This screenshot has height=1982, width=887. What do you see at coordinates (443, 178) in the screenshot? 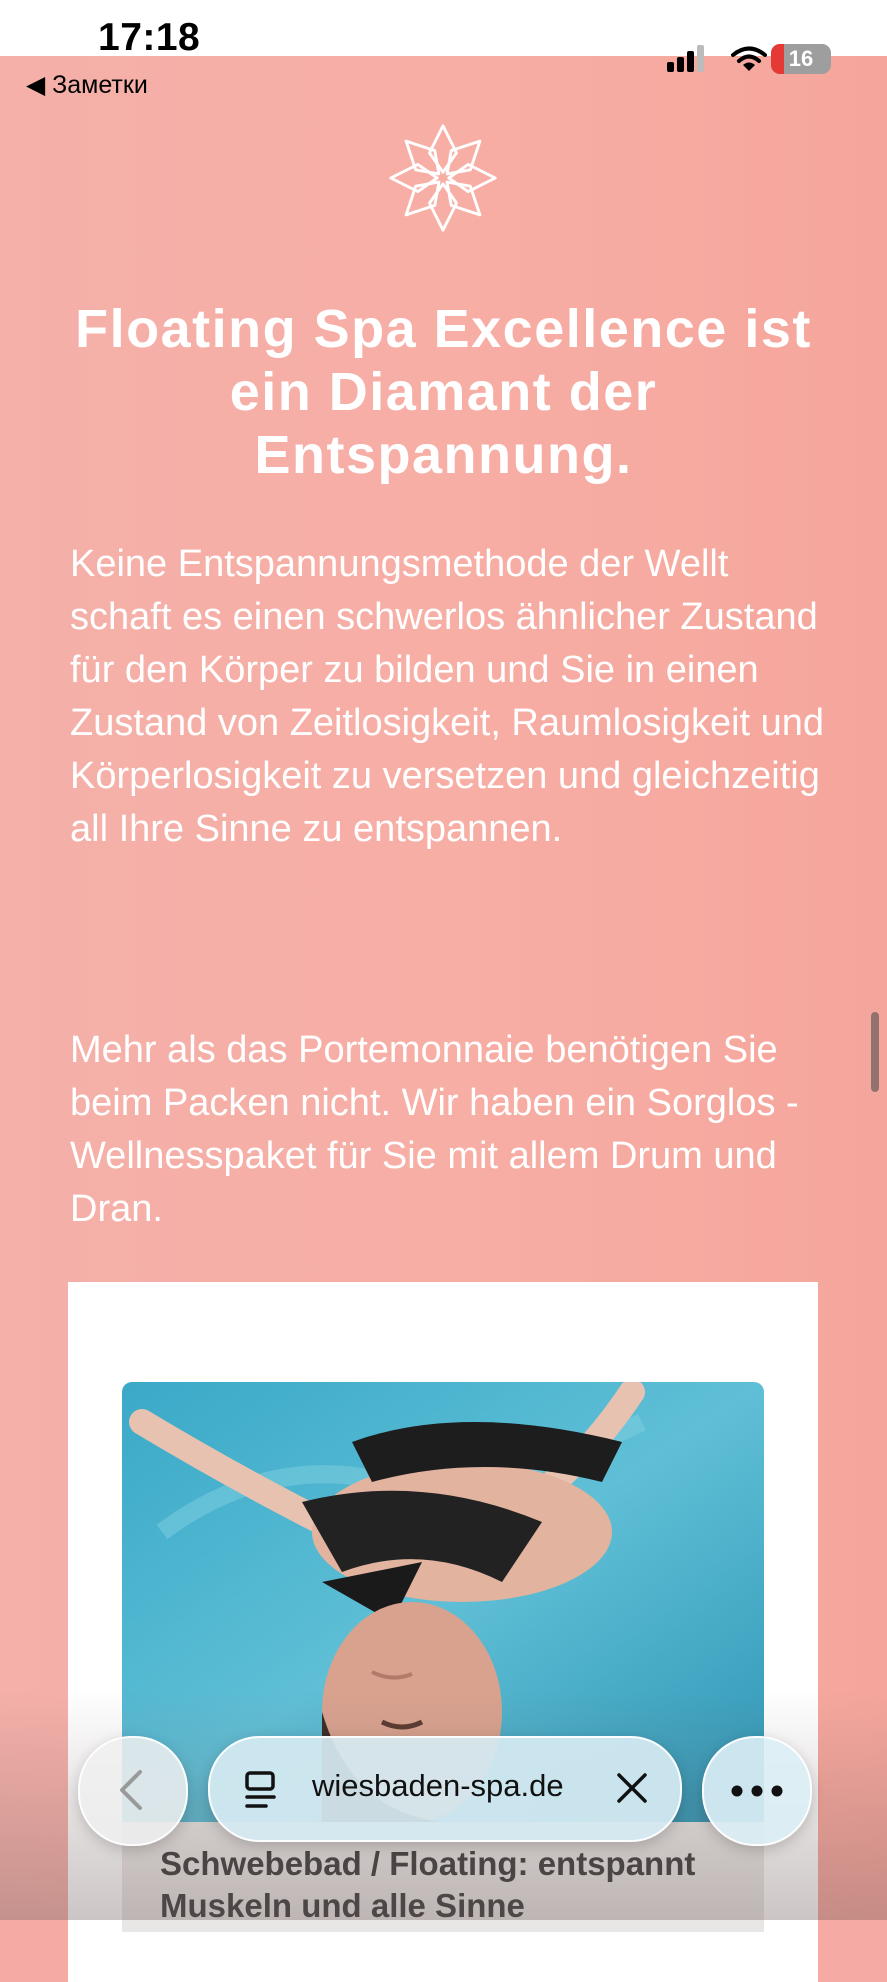
I see `lotus-logo-icon` at bounding box center [443, 178].